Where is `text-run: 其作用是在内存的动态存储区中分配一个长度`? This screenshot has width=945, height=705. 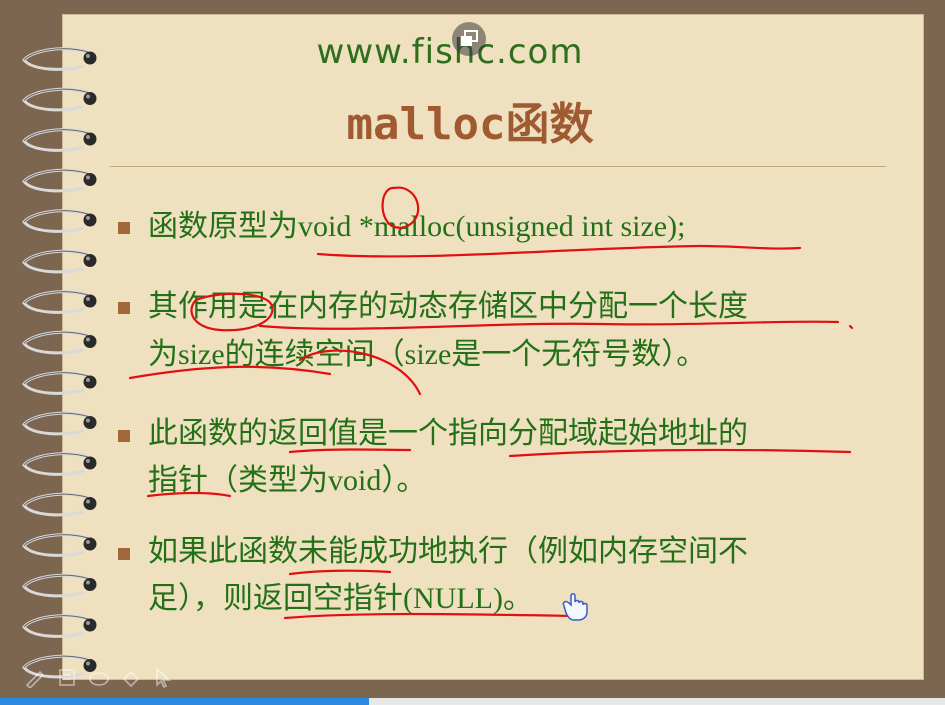
text-run: 其作用是在内存的动态存储区中分配一个长度 is located at coordinates (448, 306).